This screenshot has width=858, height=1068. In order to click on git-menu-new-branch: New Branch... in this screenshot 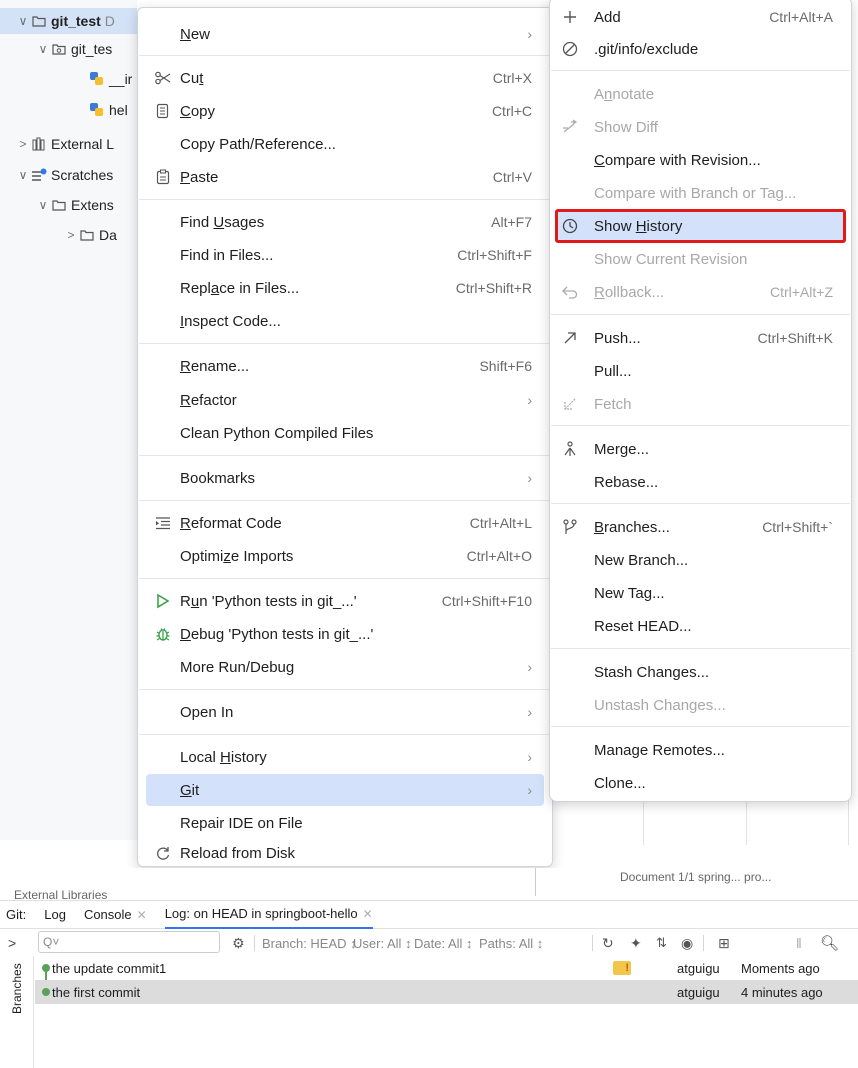, I will do `click(700, 560)`.